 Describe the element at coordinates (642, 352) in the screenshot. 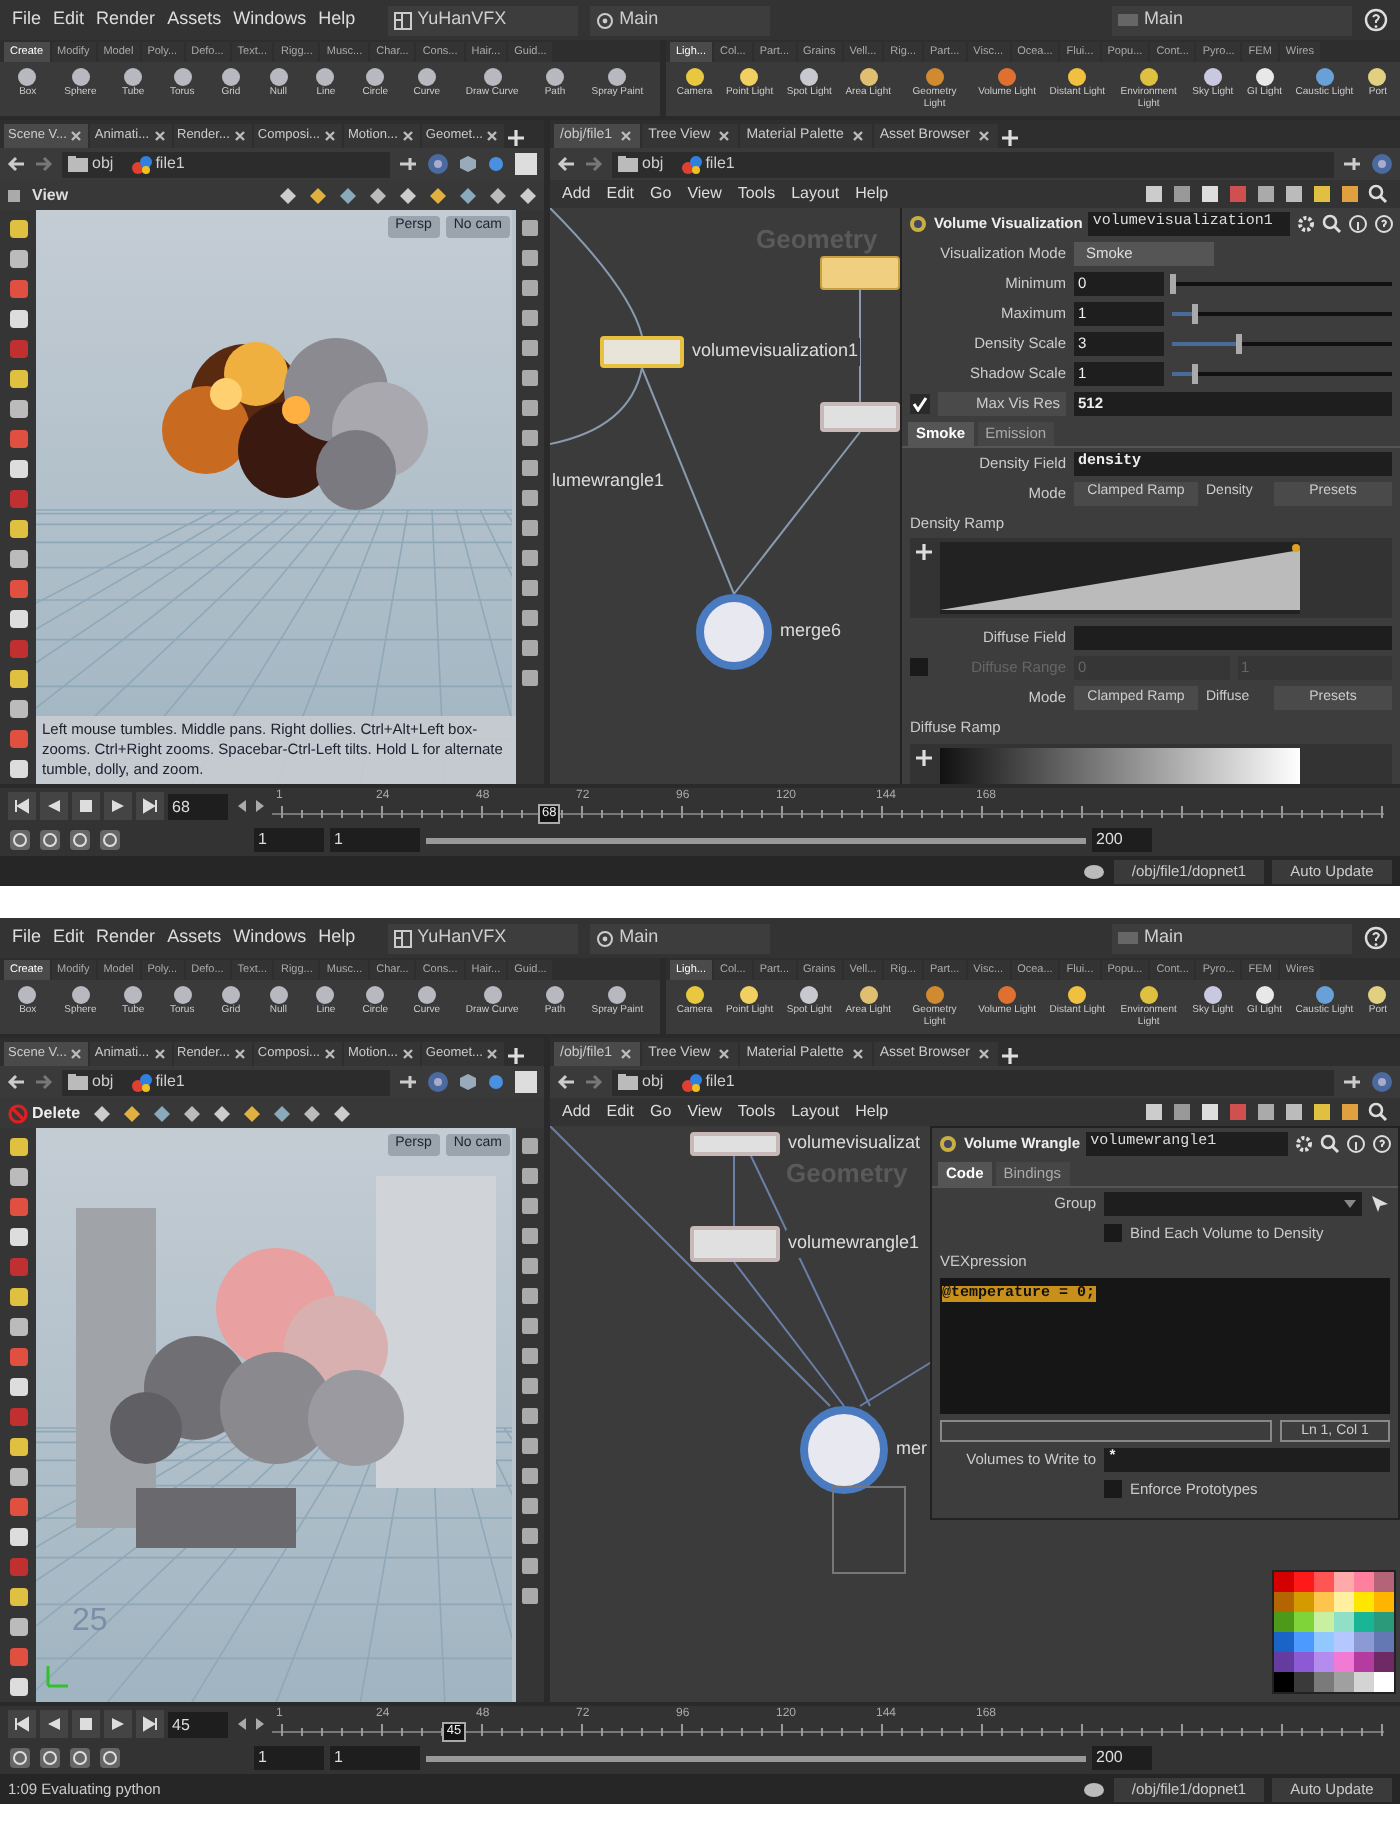

I see `node` at that location.